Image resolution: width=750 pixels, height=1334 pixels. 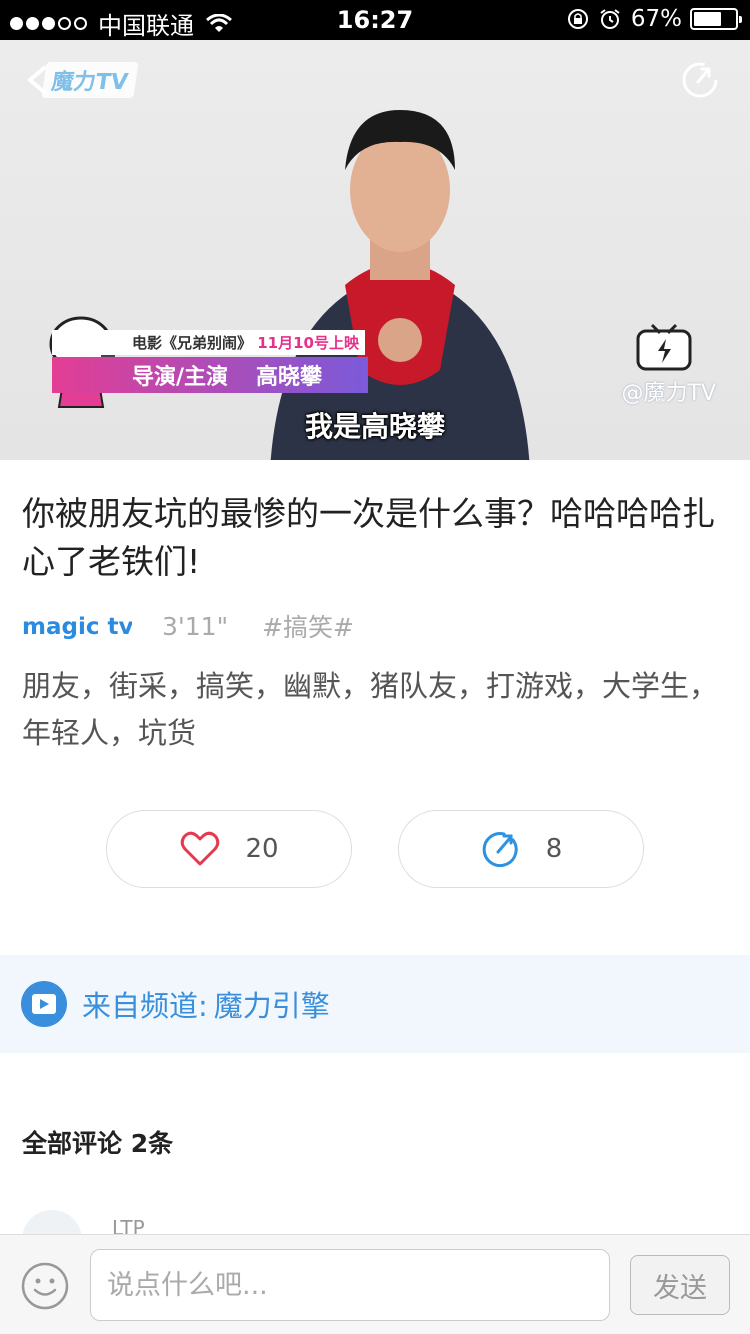 I want to click on comment-input, so click(x=350, y=1285).